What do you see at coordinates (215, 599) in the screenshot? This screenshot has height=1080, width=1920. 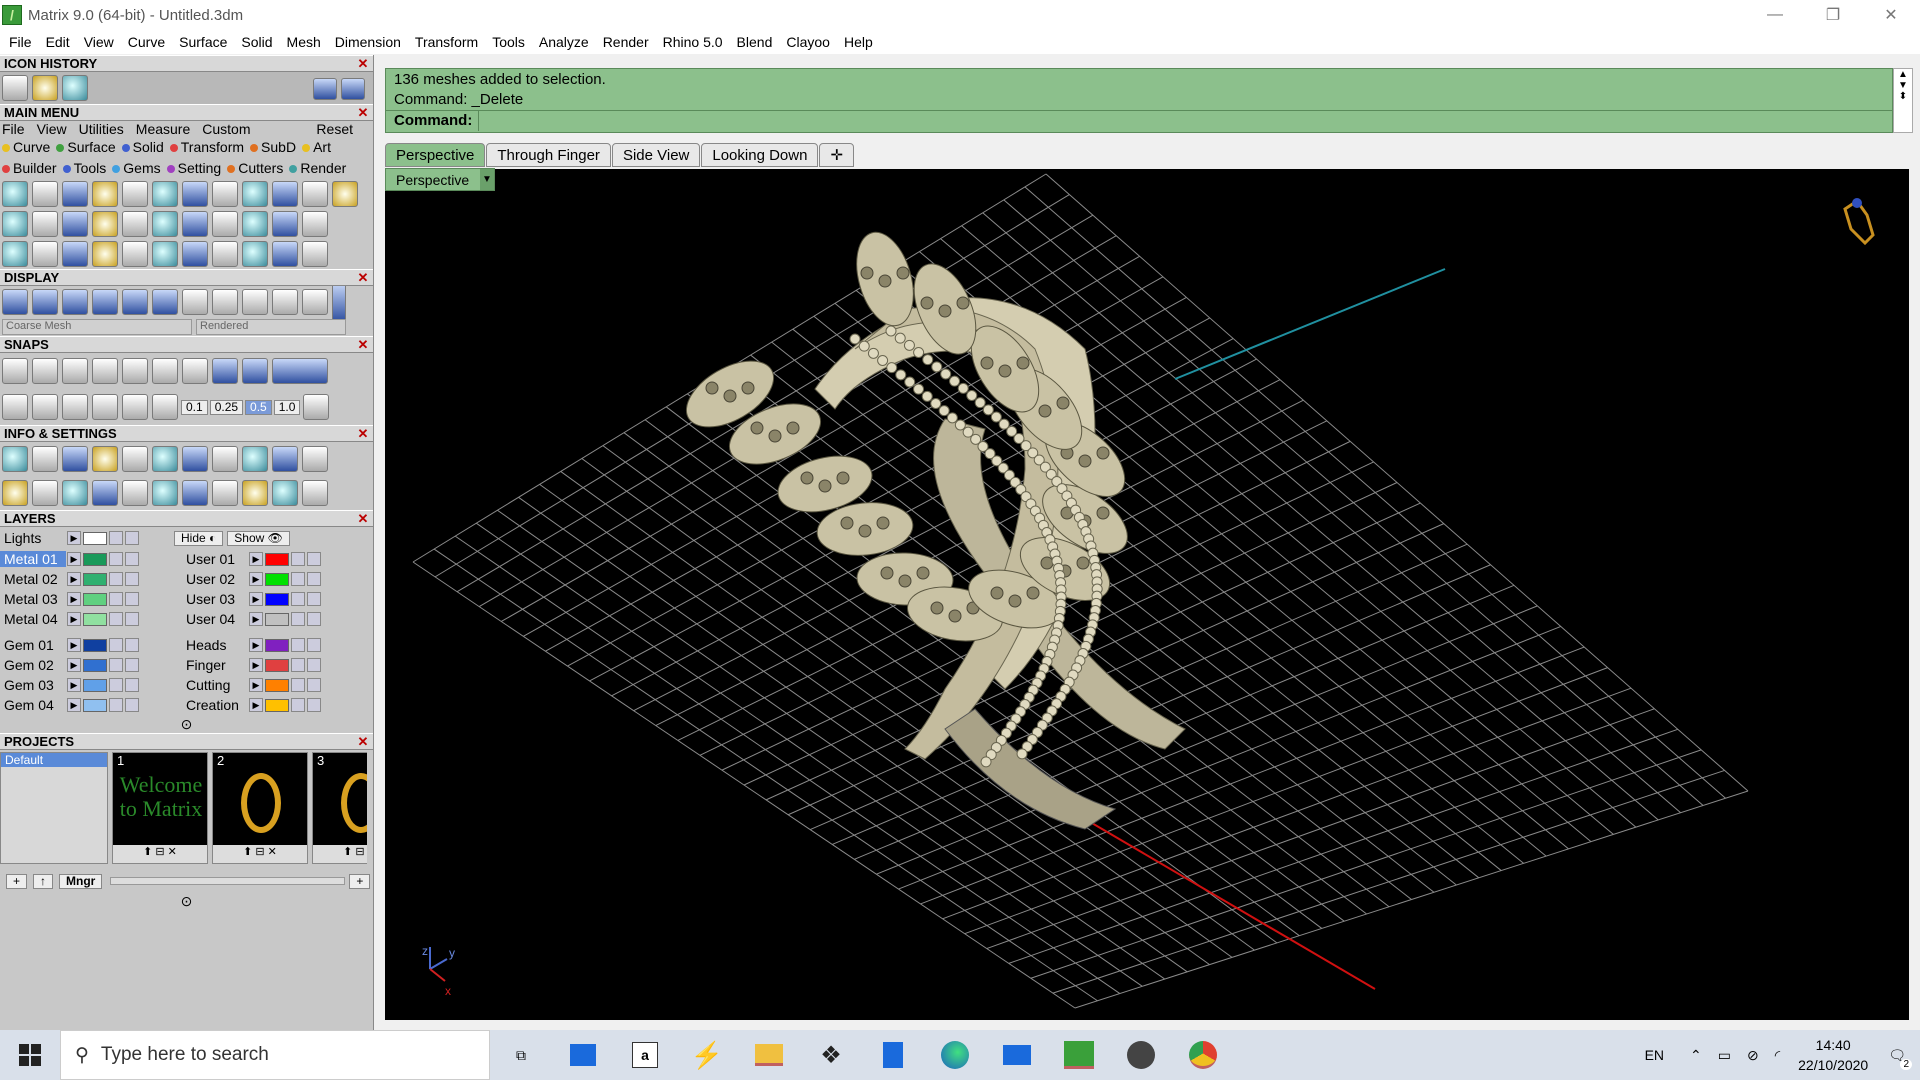 I see `layer-name: User 03` at bounding box center [215, 599].